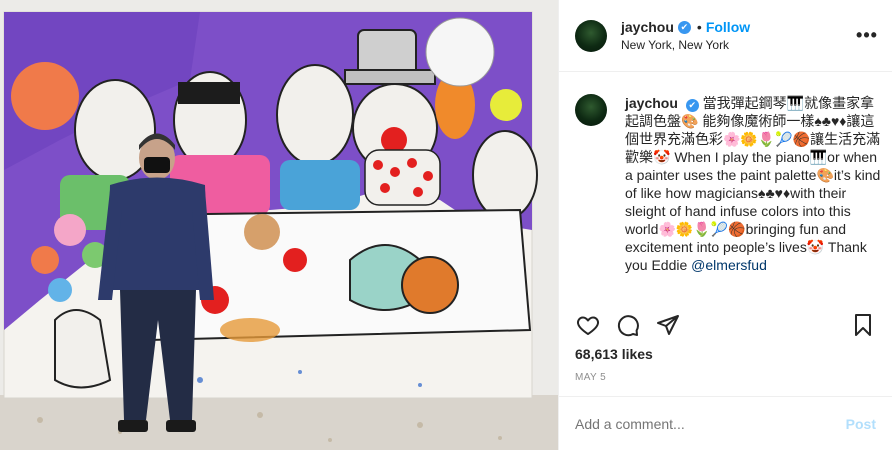 The width and height of the screenshot is (892, 450). I want to click on comment-bar: Post, so click(725, 423).